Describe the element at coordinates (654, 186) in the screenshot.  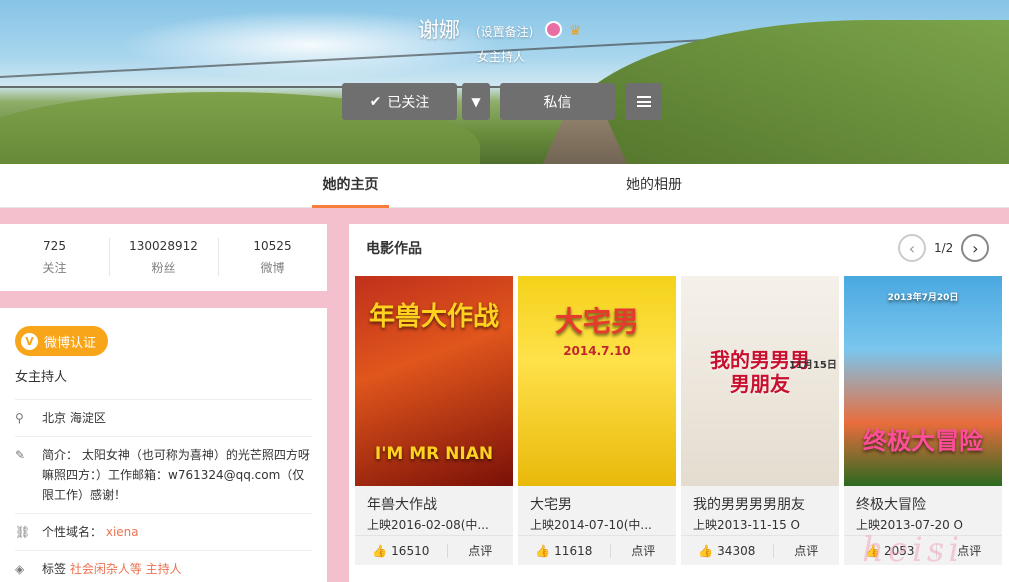
I see `tab-album: 她的相册` at that location.